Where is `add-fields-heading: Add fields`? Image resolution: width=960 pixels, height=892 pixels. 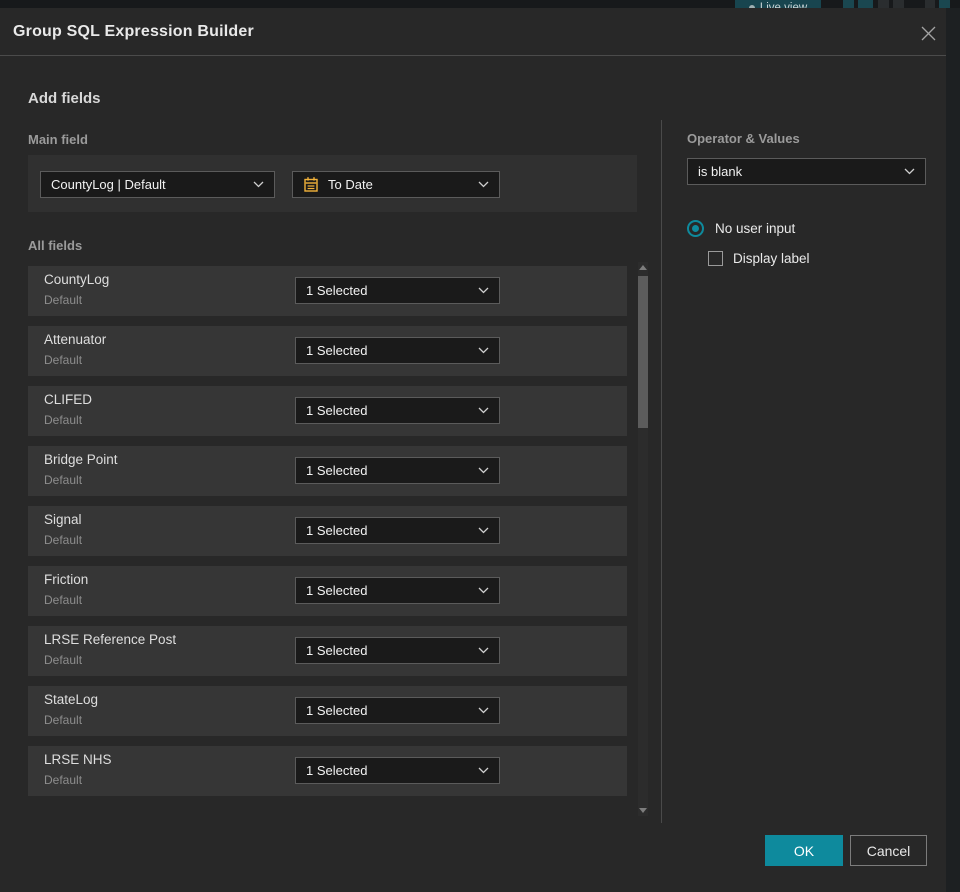 add-fields-heading: Add fields is located at coordinates (64, 98).